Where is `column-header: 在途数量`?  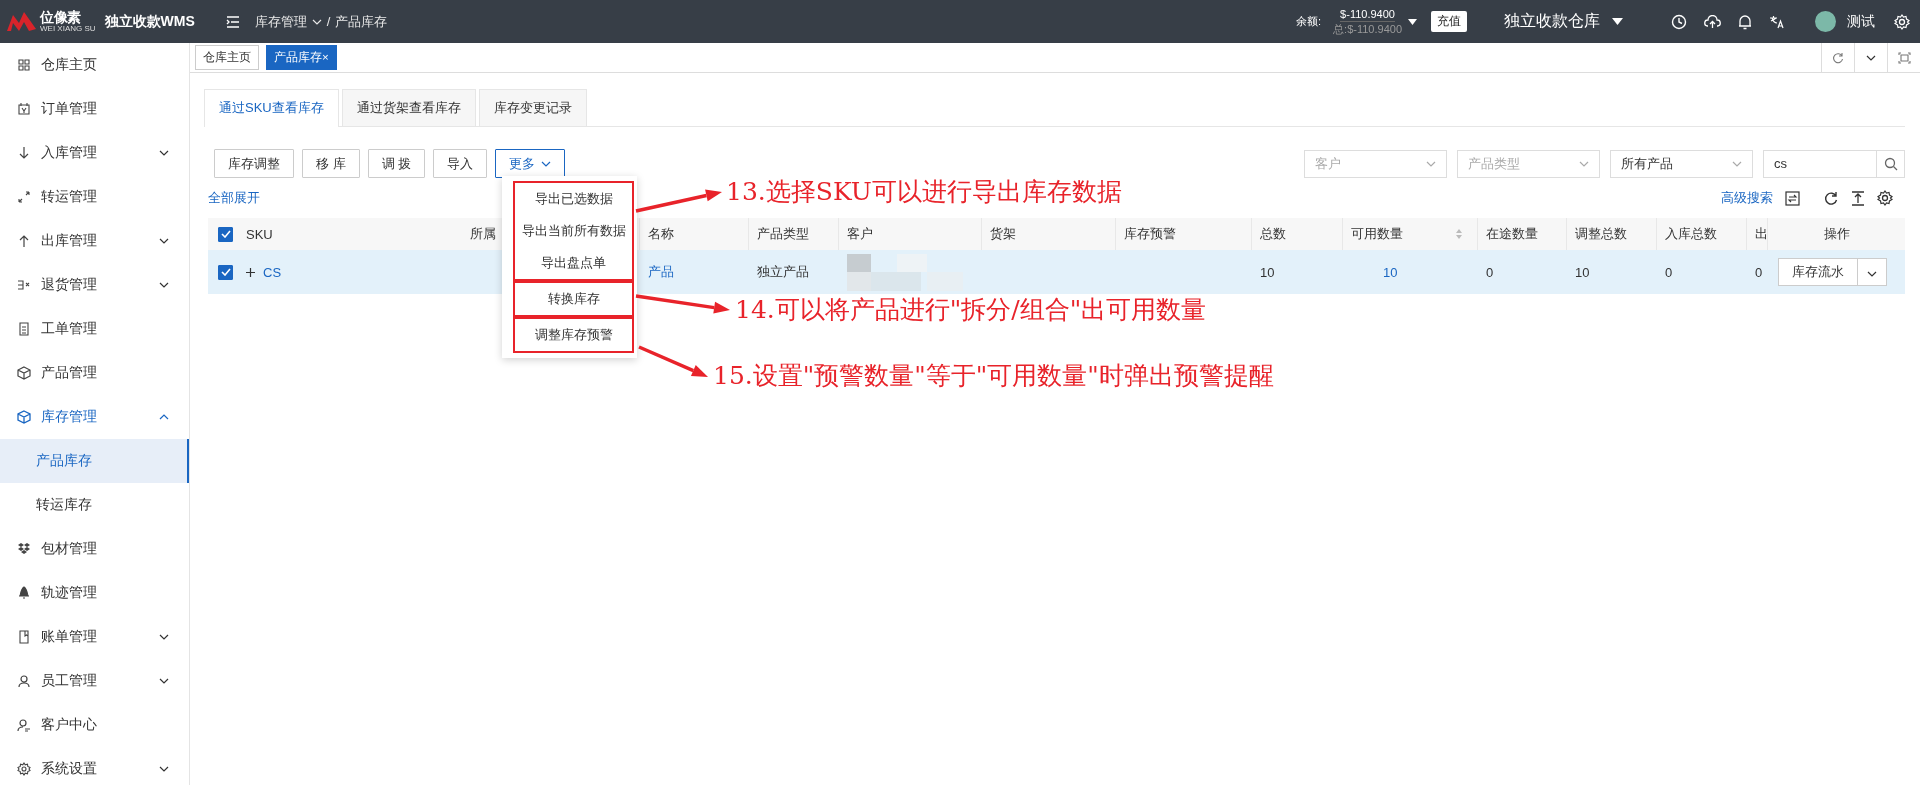 column-header: 在途数量 is located at coordinates (1512, 234).